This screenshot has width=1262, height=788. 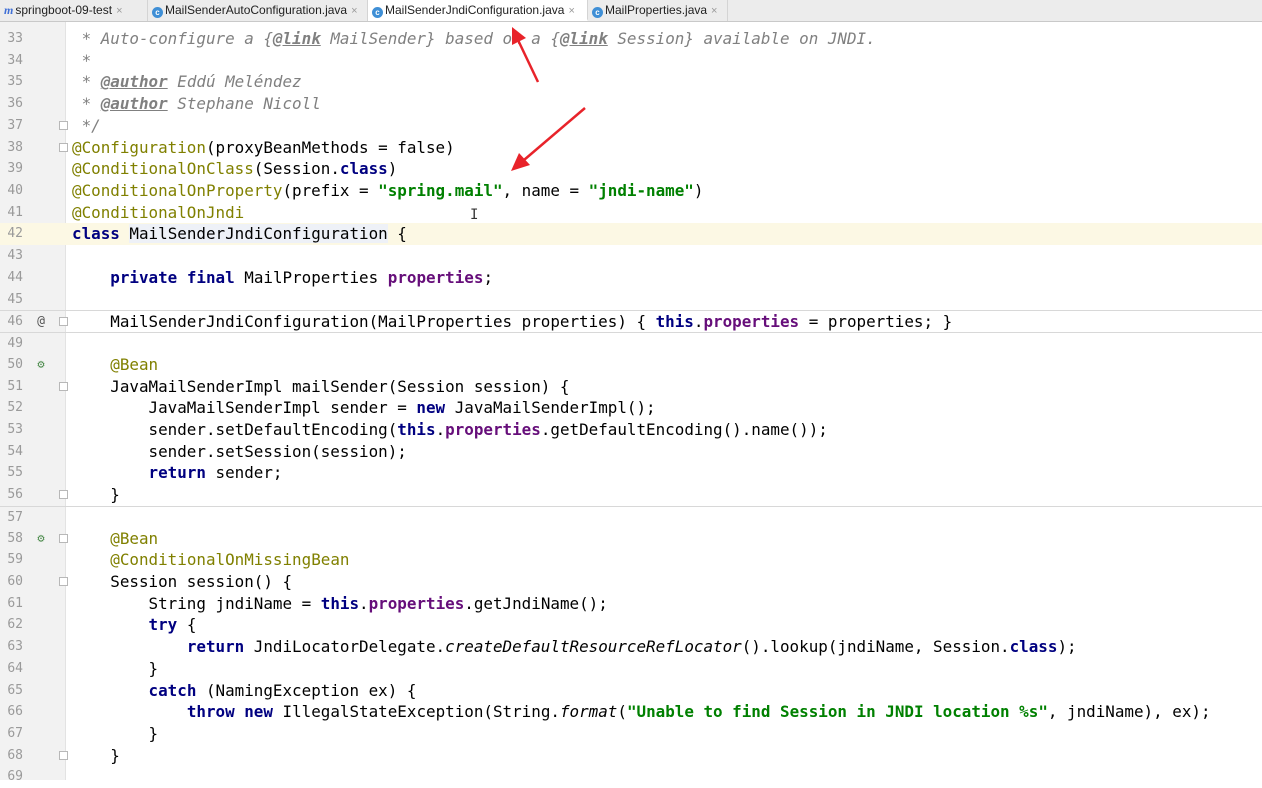 What do you see at coordinates (15, 104) in the screenshot?
I see `line-number: 36` at bounding box center [15, 104].